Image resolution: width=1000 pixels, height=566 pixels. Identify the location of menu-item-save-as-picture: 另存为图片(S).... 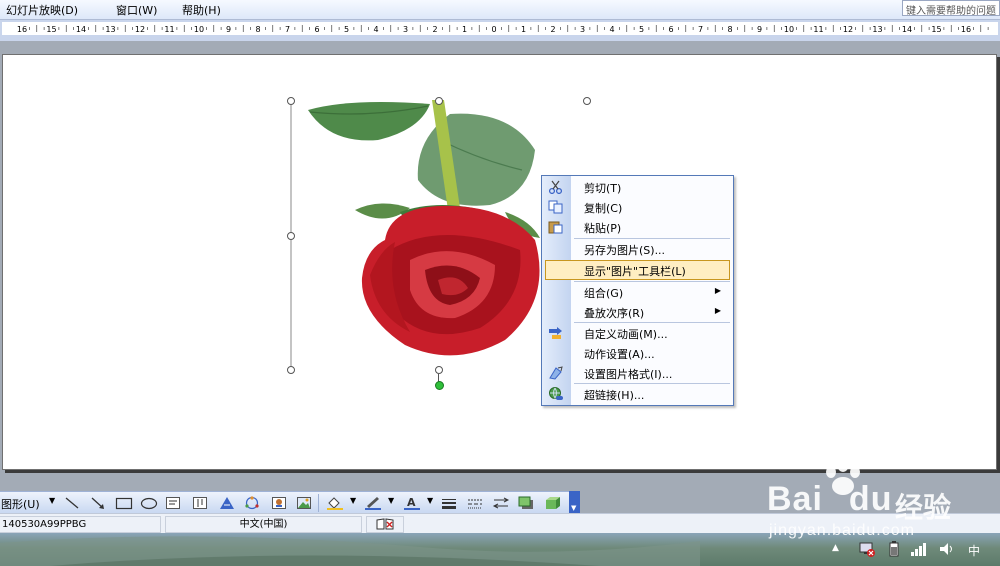
(636, 249).